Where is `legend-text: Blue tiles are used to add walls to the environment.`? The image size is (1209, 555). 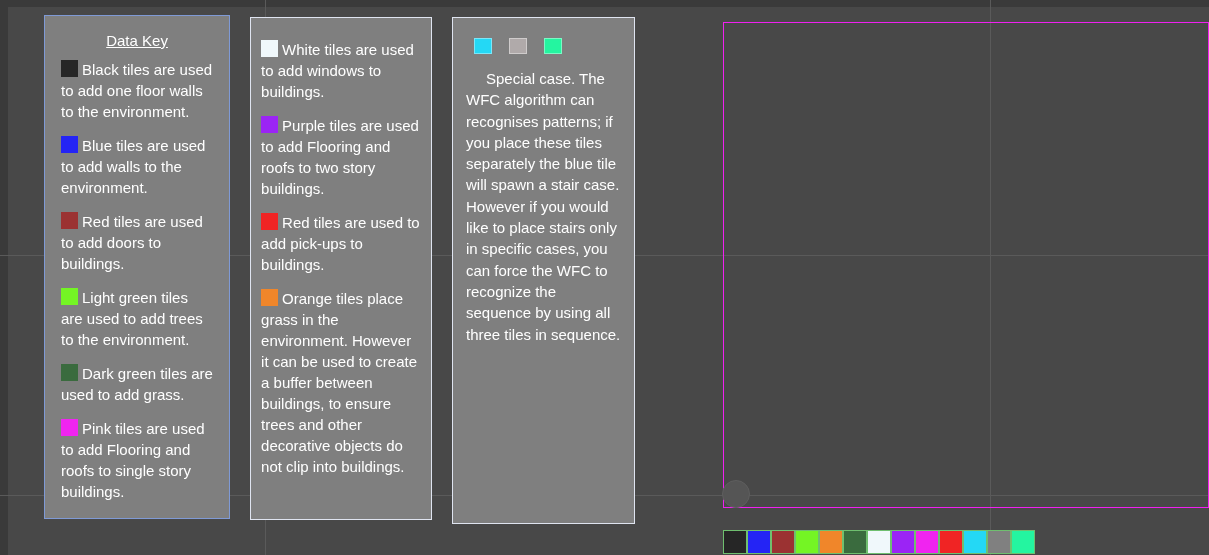 legend-text: Blue tiles are used to add walls to the environment. is located at coordinates (133, 166).